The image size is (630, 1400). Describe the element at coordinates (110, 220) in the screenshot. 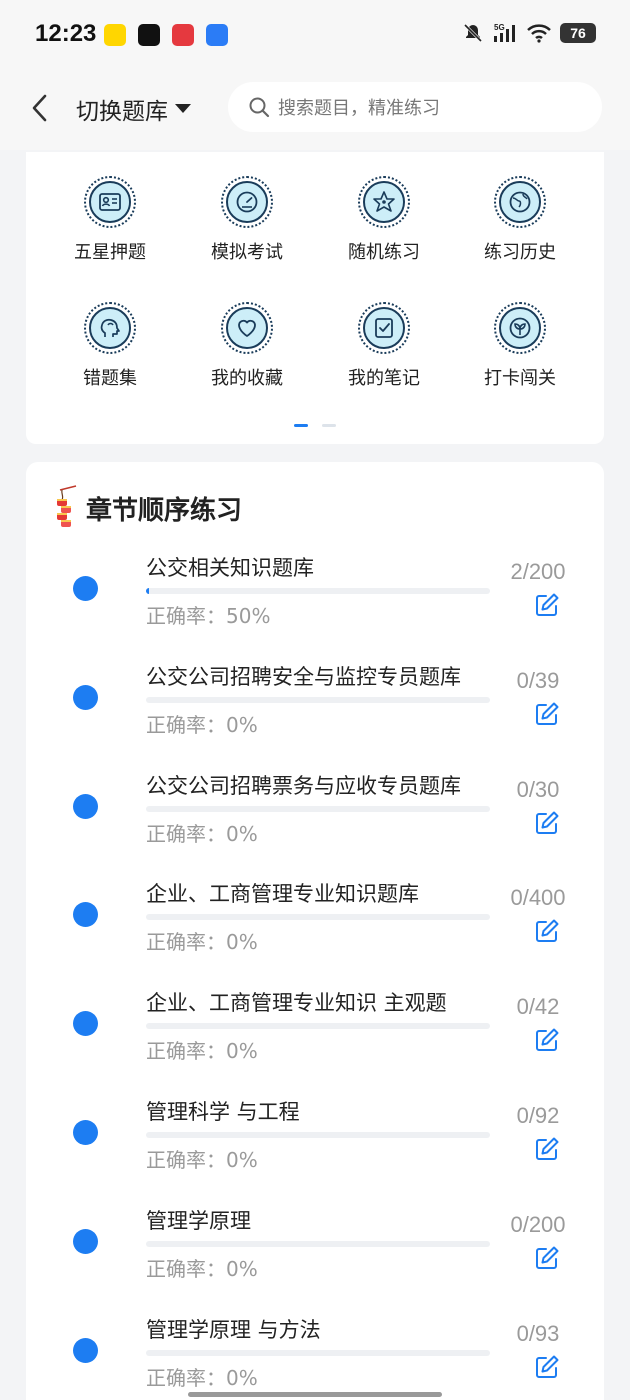

I see `grid-item-five-star: 五星押题` at that location.